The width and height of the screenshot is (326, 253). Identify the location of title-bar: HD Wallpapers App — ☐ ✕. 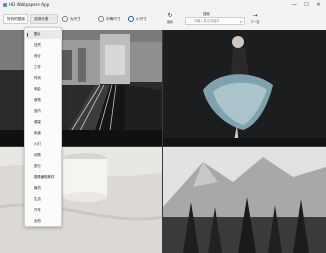
(163, 5).